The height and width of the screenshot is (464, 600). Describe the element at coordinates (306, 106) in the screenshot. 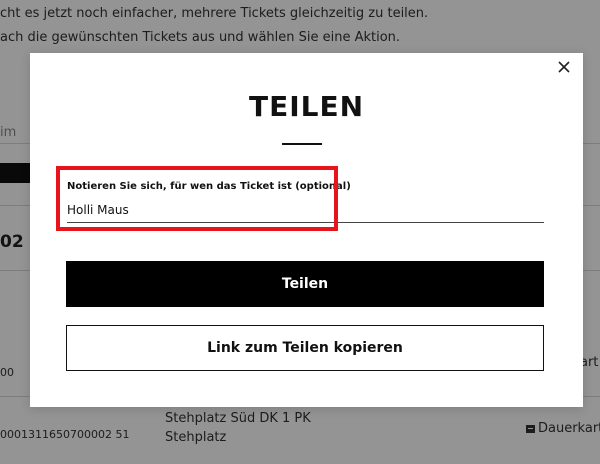

I see `dialog-title: TEILEN` at that location.